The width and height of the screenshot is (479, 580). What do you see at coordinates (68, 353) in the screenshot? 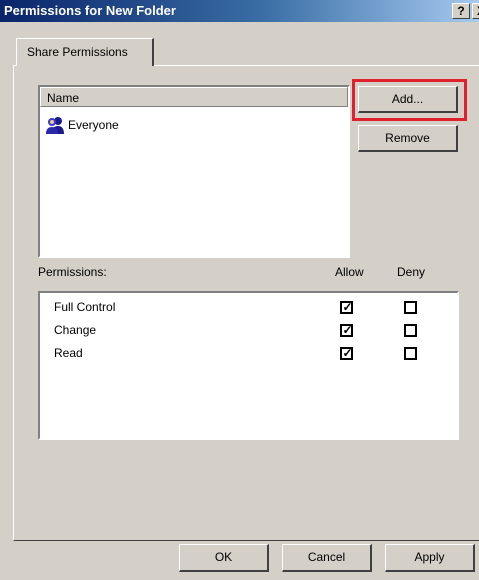
I see `permission-label: Read` at bounding box center [68, 353].